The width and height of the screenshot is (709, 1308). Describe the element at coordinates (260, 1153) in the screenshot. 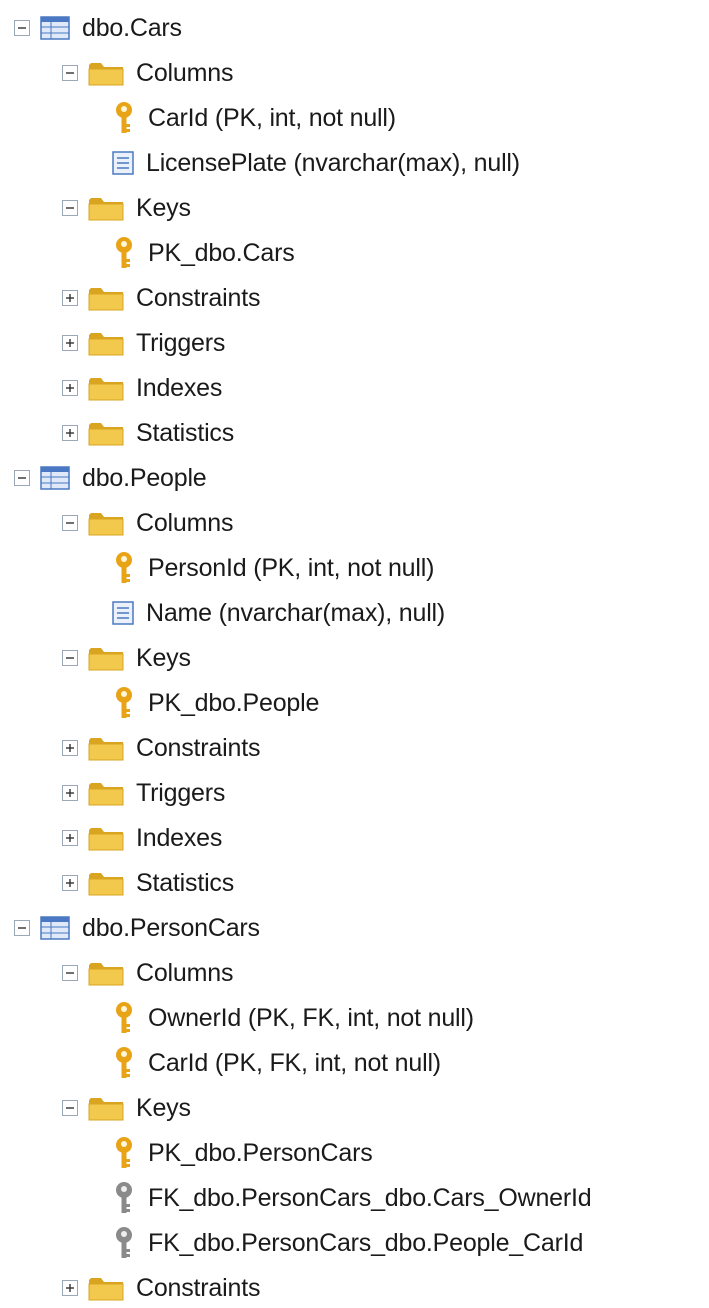

I see `tree-node-label: PK_dbo.PersonCars` at that location.